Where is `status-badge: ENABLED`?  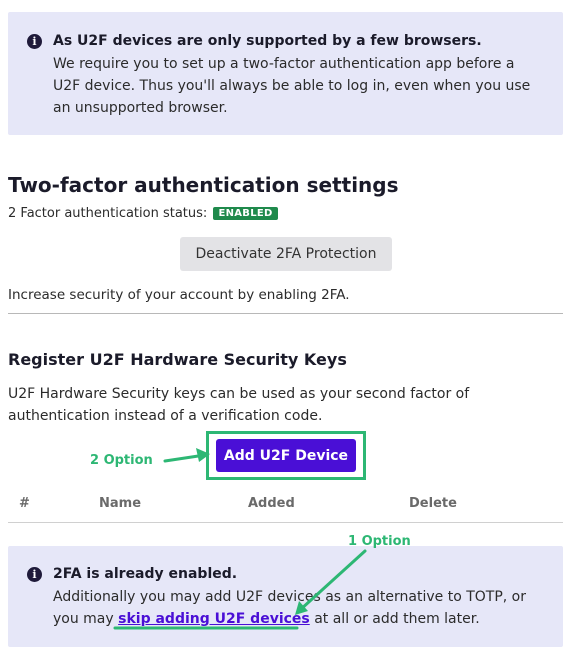
status-badge: ENABLED is located at coordinates (245, 213).